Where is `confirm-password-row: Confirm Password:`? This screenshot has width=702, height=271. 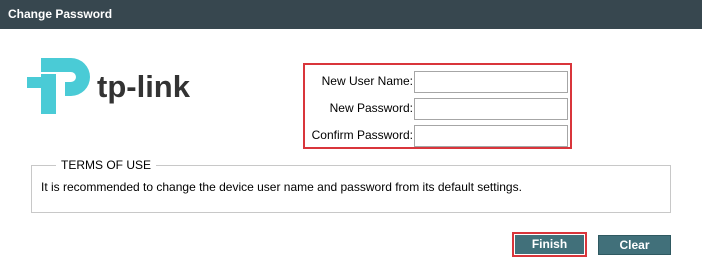
confirm-password-row: Confirm Password: is located at coordinates (437, 135).